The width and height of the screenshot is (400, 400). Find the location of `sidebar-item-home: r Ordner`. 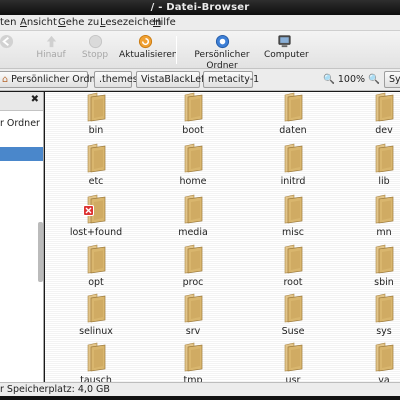

sidebar-item-home: r Ordner is located at coordinates (21, 124).